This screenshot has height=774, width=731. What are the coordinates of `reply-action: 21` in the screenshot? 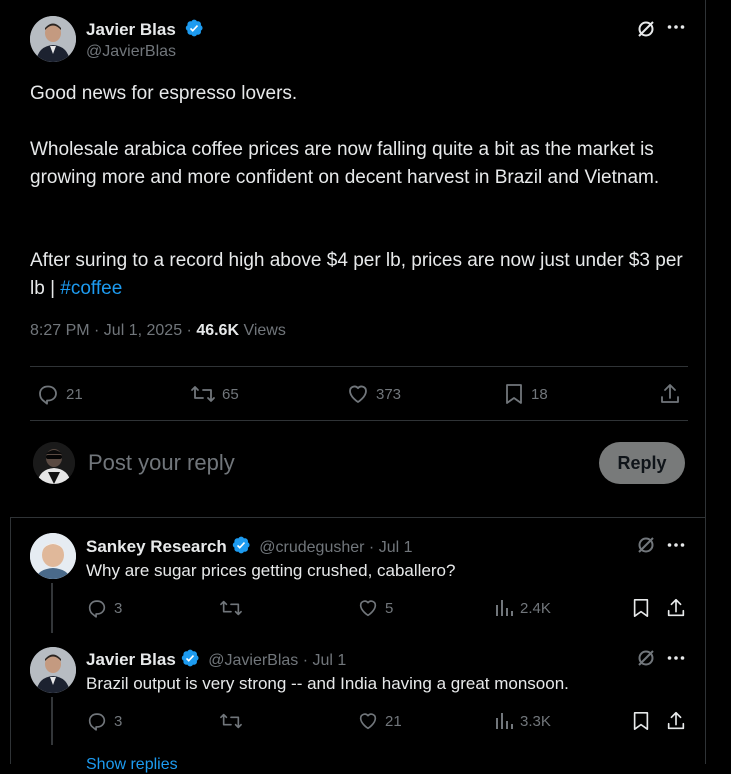 It's located at (59, 394).